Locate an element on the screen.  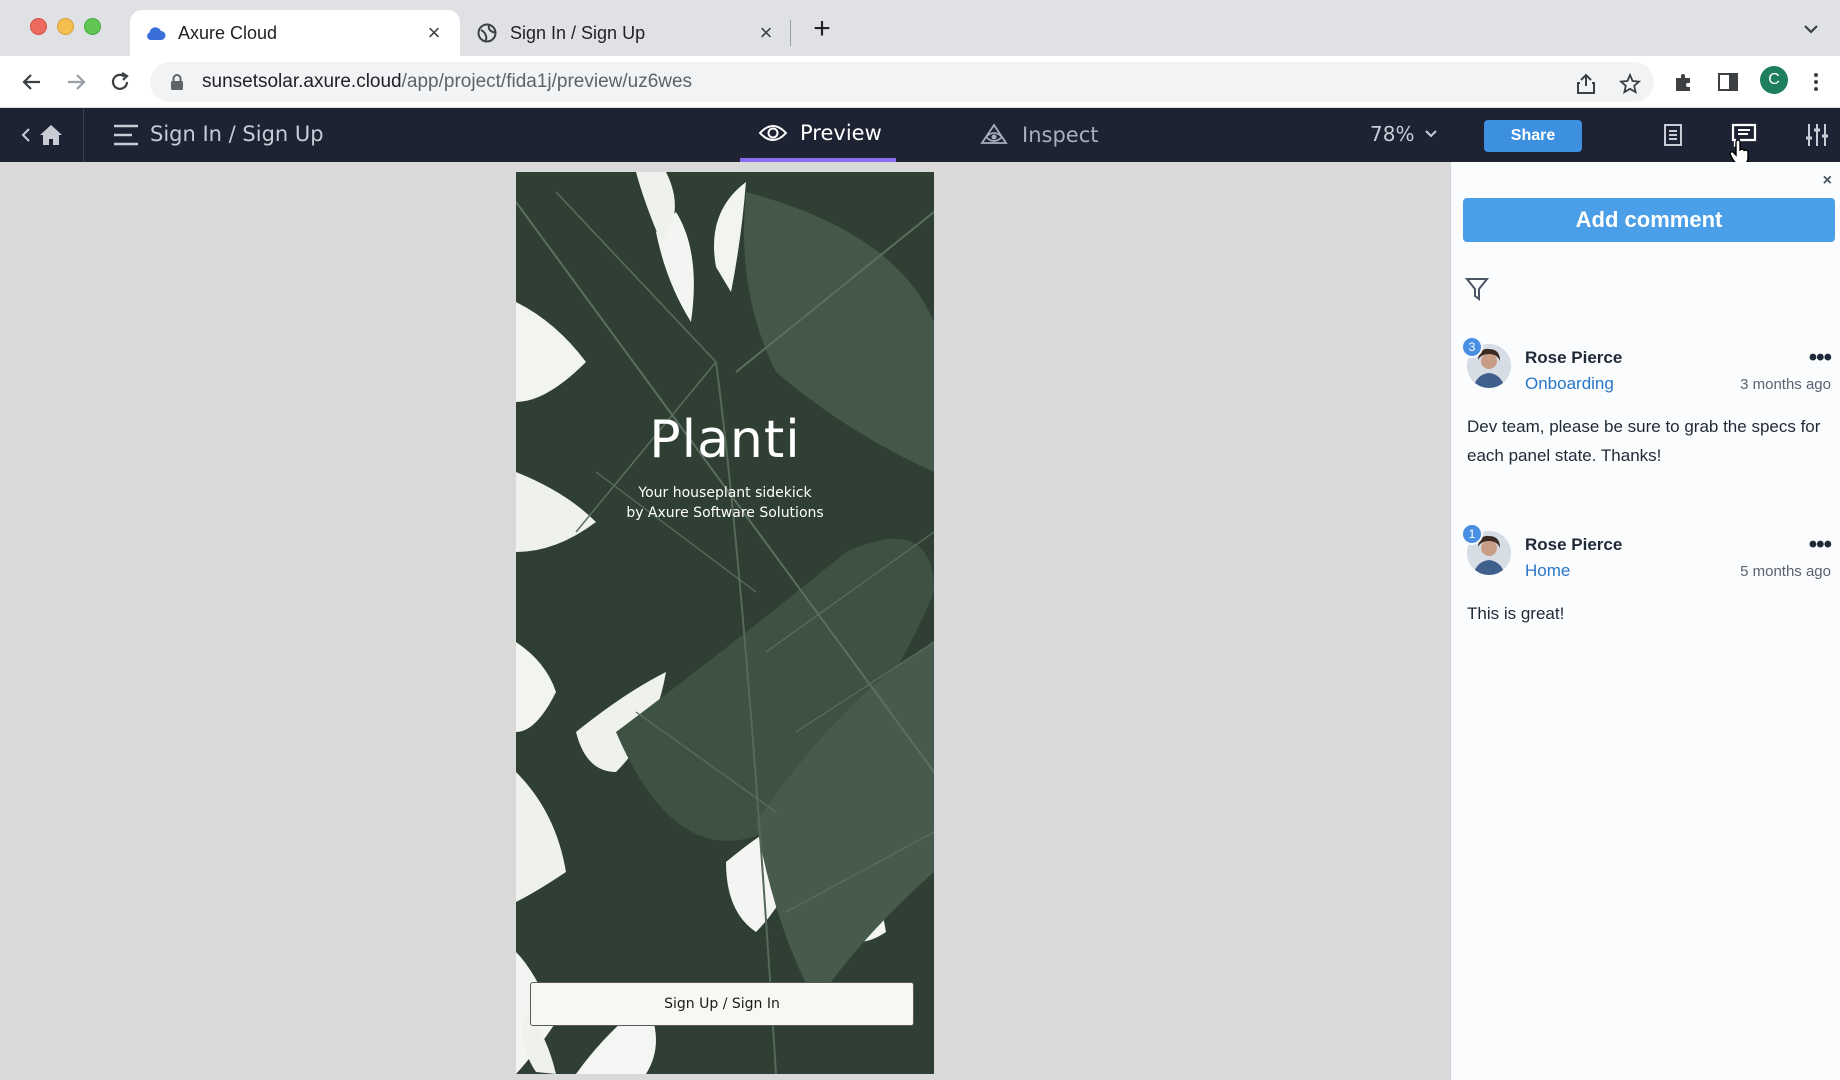
comment-count-badge: 1 is located at coordinates (1472, 534).